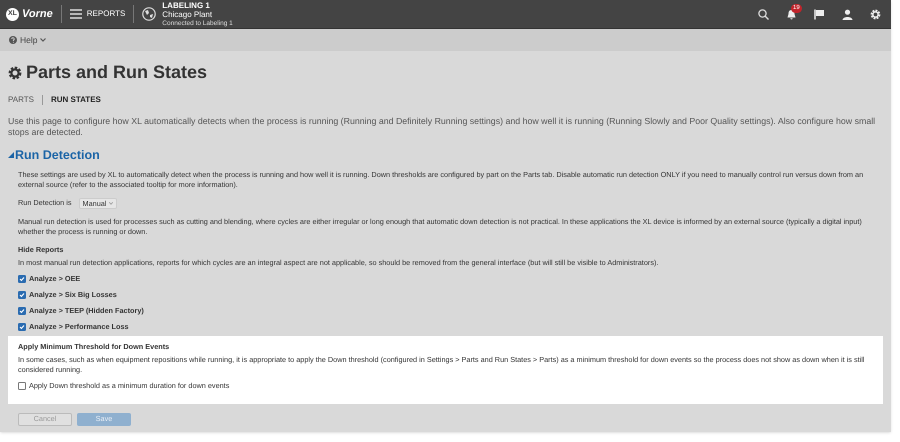 This screenshot has height=442, width=900. Describe the element at coordinates (442, 127) in the screenshot. I see `intro-text: Use this page to configure how XL automatically detects when the process is running (Running and Definitely Running settings) and how well it is running (Running Slowly and Poor Quality settings). Also configure how small stops are detected.` at that location.